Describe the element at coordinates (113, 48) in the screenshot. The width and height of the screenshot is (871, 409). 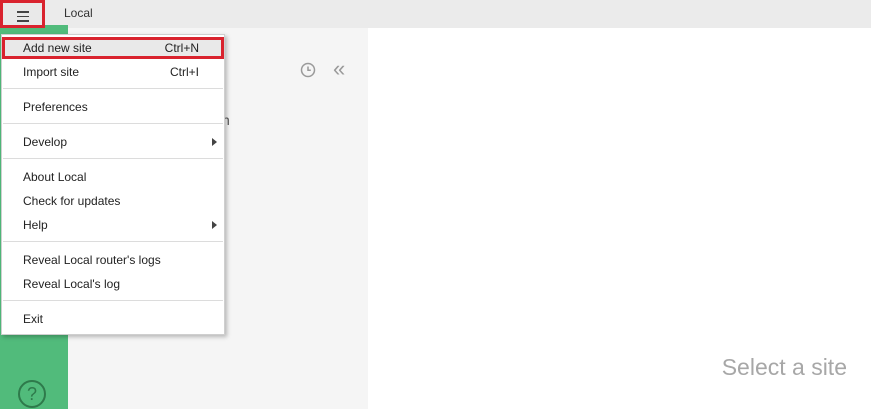
I see `menu-item-add-new-site: Add new site Ctrl+N` at that location.